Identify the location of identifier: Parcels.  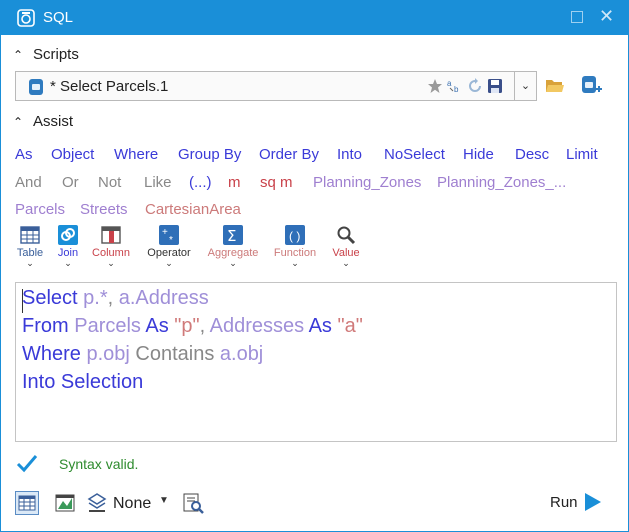
(107, 326).